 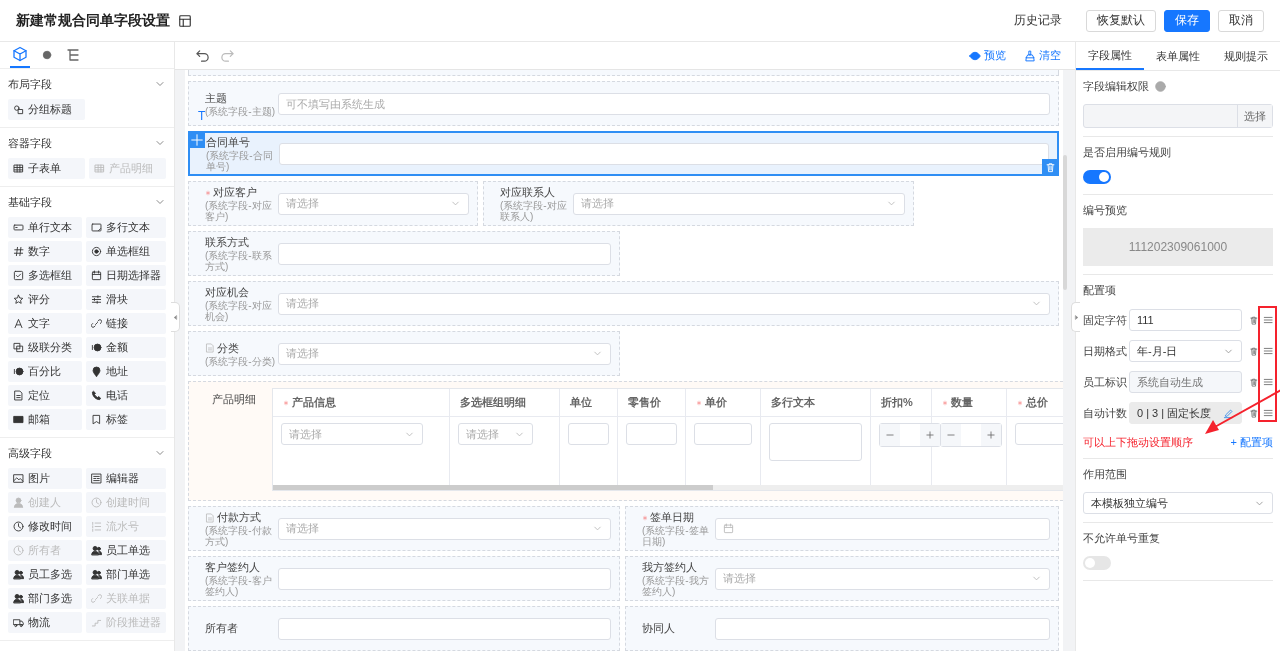 I want to click on field-block: 联系方式 (系统字段-联系方式), so click(x=404, y=253).